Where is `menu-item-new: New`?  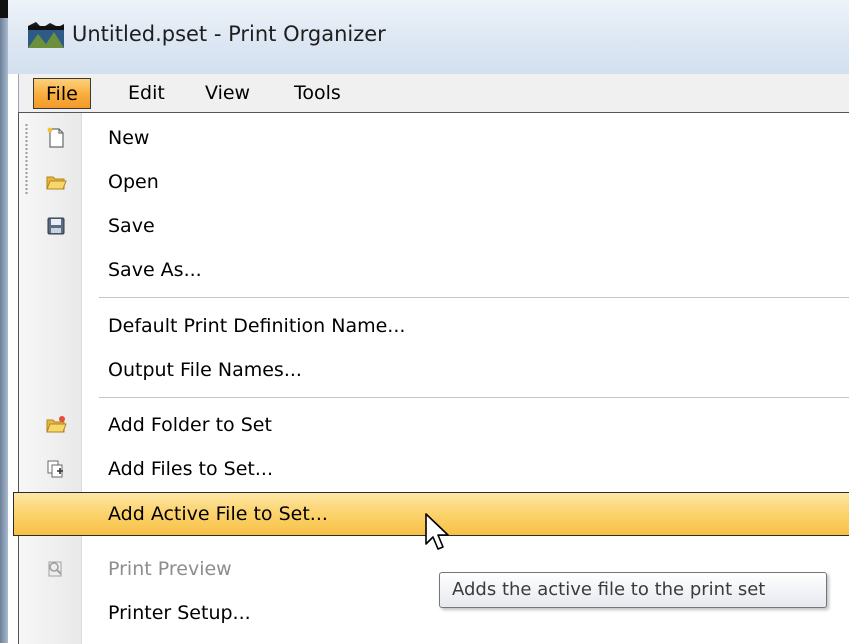 menu-item-new: New is located at coordinates (434, 138).